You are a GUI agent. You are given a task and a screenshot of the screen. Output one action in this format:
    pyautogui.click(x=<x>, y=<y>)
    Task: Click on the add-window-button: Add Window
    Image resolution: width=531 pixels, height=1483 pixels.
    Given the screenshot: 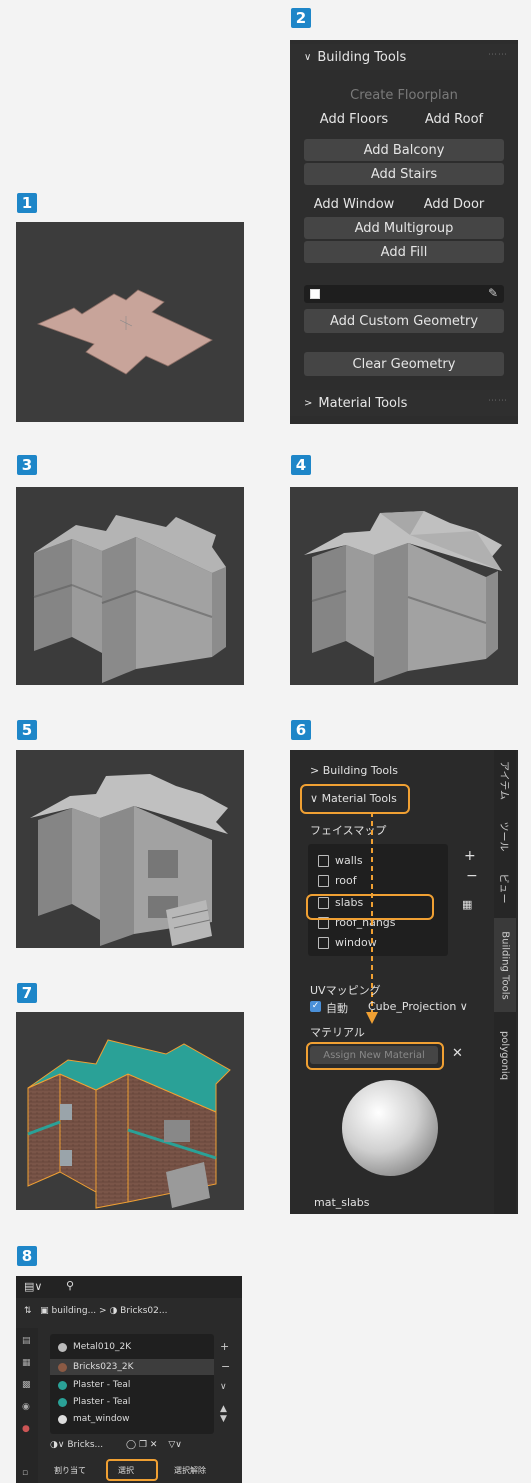 What is the action you would take?
    pyautogui.click(x=354, y=204)
    